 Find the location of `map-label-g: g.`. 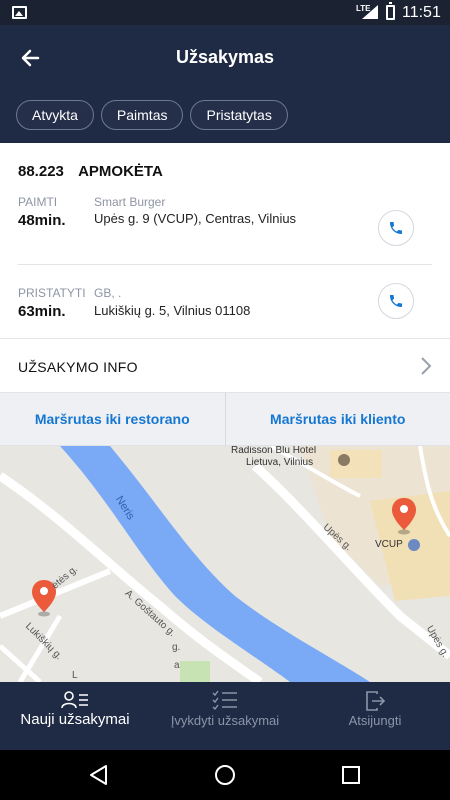

map-label-g: g. is located at coordinates (176, 647).